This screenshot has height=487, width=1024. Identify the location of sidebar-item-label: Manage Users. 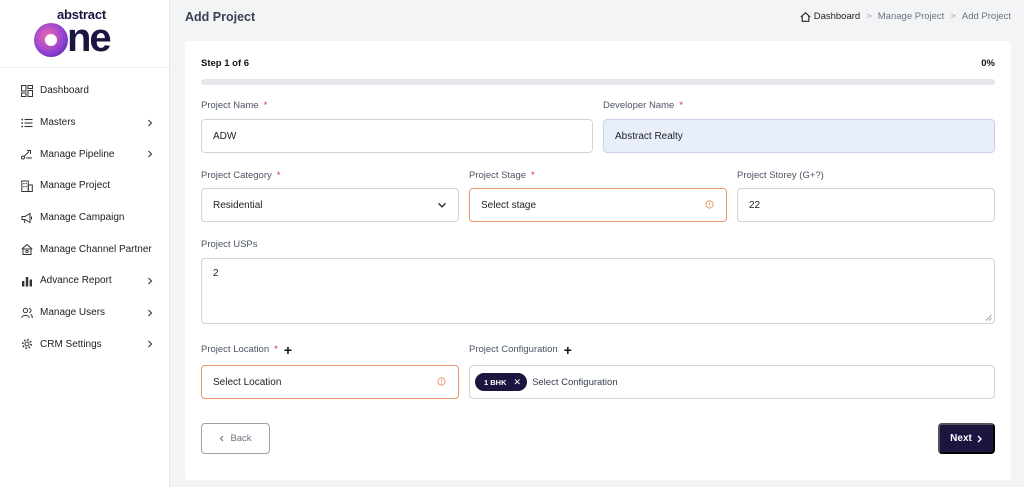
(73, 313).